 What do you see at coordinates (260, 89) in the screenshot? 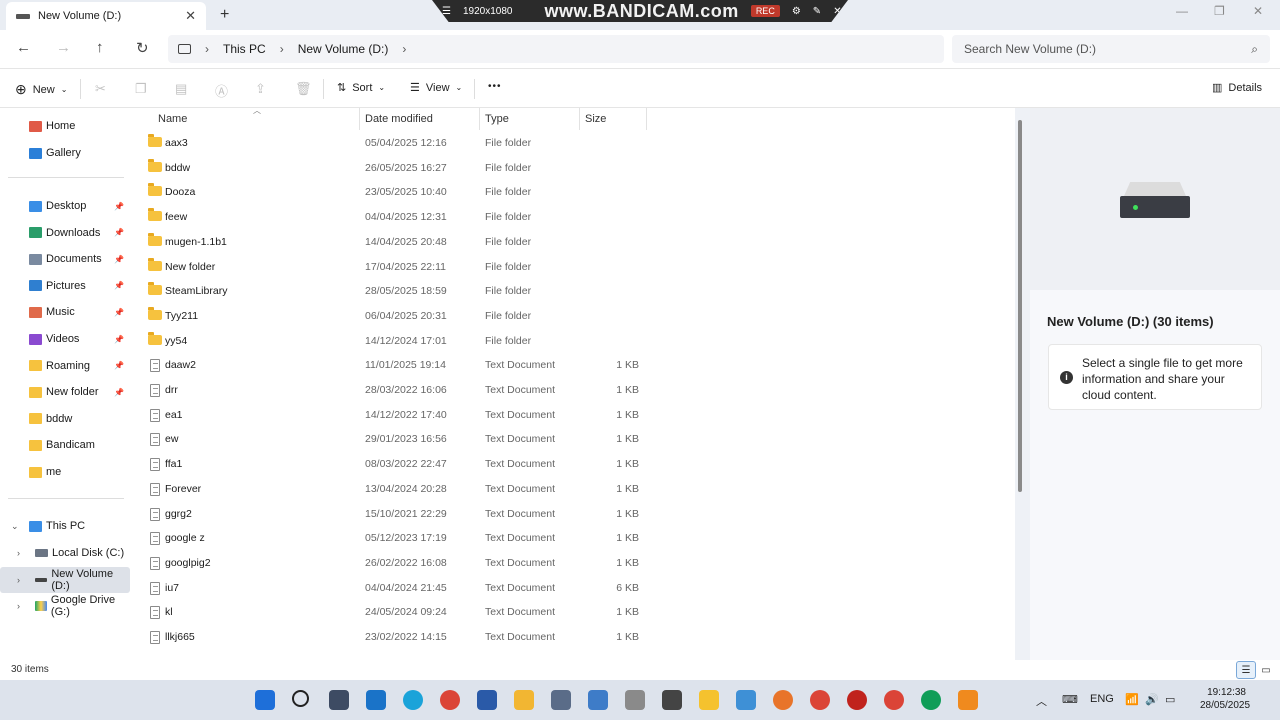
I see `share-icon: ⇪` at bounding box center [260, 89].